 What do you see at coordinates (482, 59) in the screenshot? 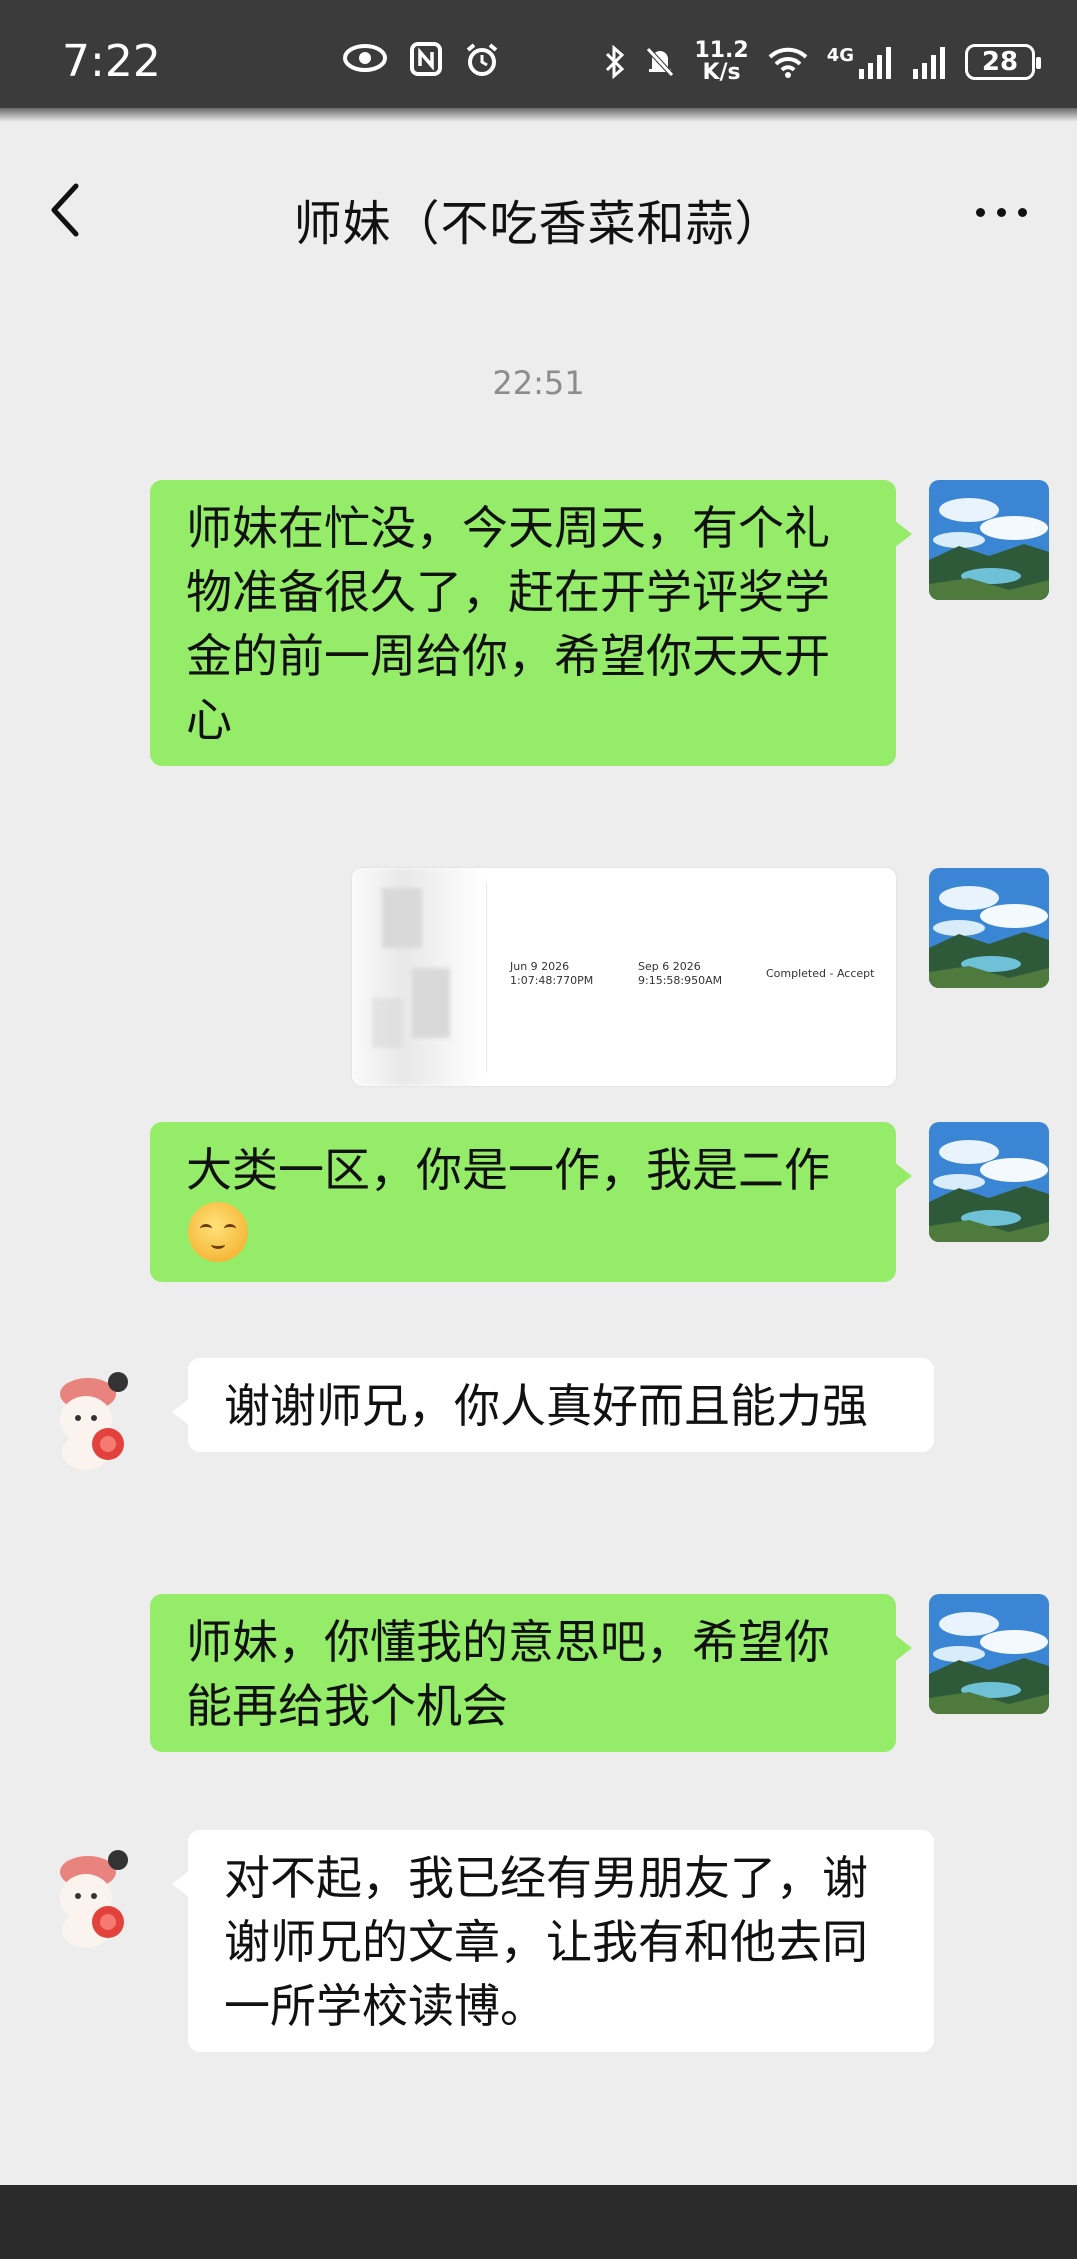
I see `alarm-icon` at bounding box center [482, 59].